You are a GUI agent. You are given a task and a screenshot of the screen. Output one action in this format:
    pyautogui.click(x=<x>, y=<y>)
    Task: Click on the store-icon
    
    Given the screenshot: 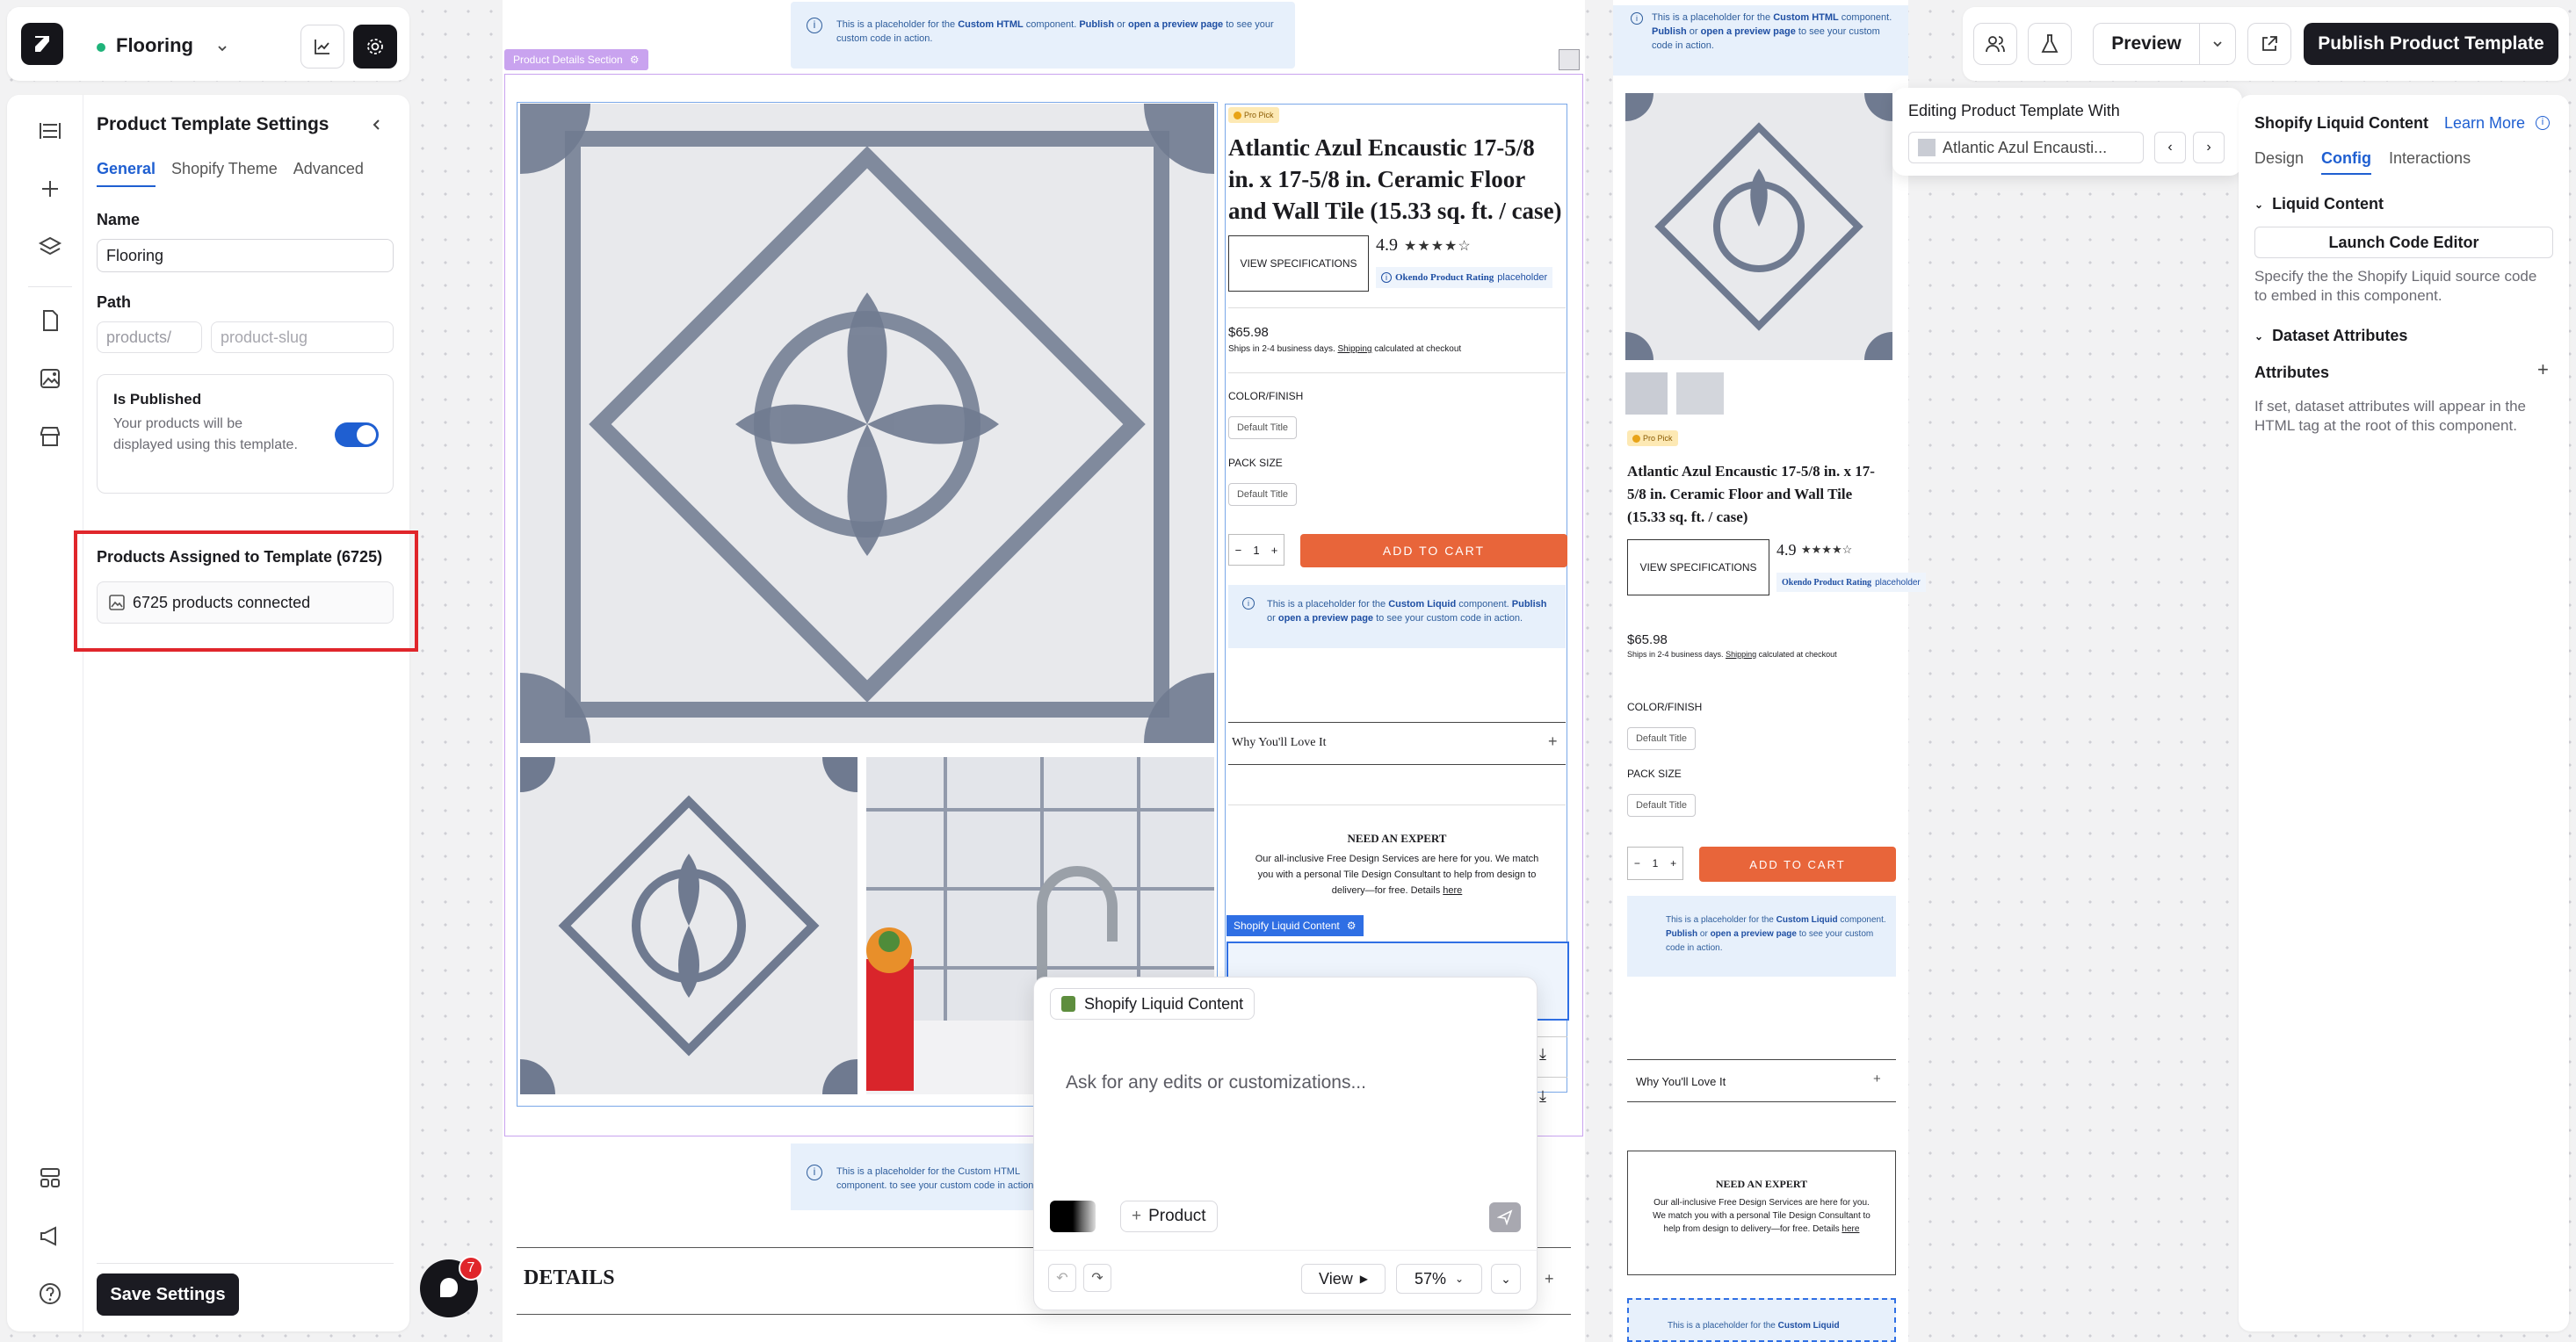 What is the action you would take?
    pyautogui.click(x=50, y=436)
    